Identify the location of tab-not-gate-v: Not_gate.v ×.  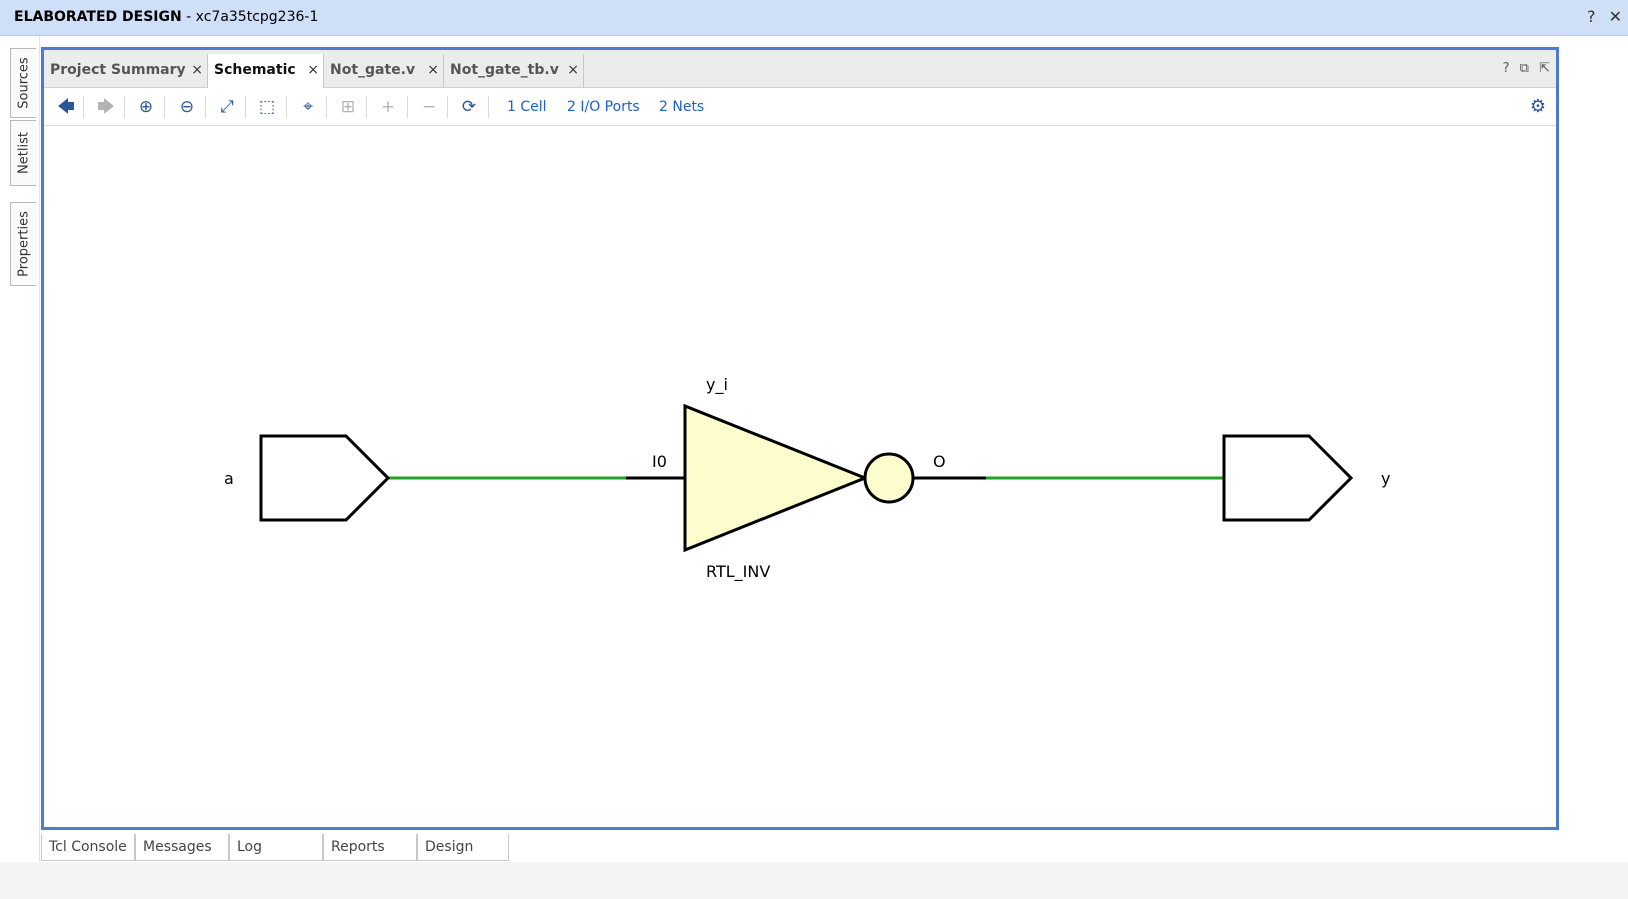
(384, 71).